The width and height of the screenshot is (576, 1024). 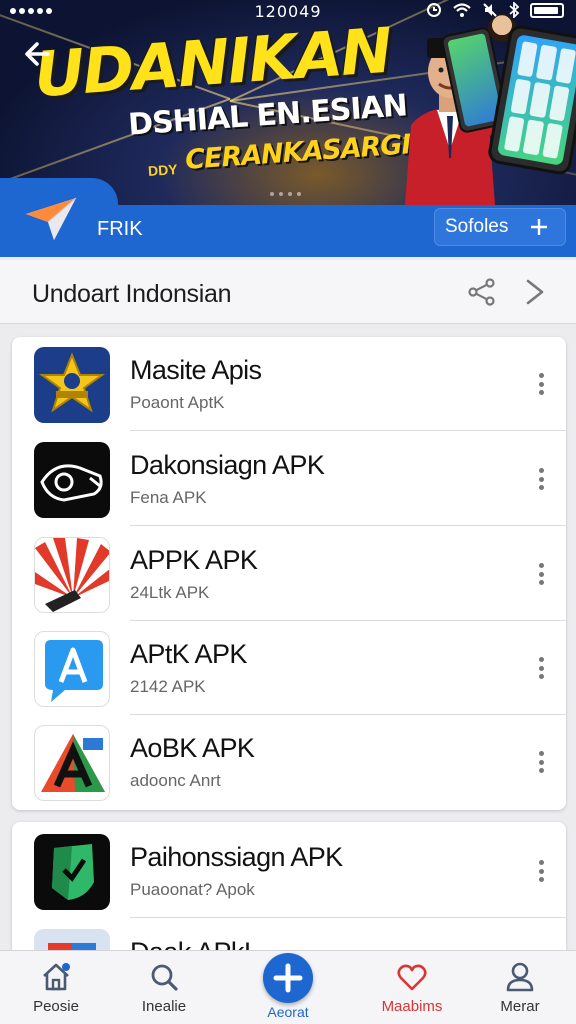 I want to click on sort-button: Sofoles, so click(x=500, y=227).